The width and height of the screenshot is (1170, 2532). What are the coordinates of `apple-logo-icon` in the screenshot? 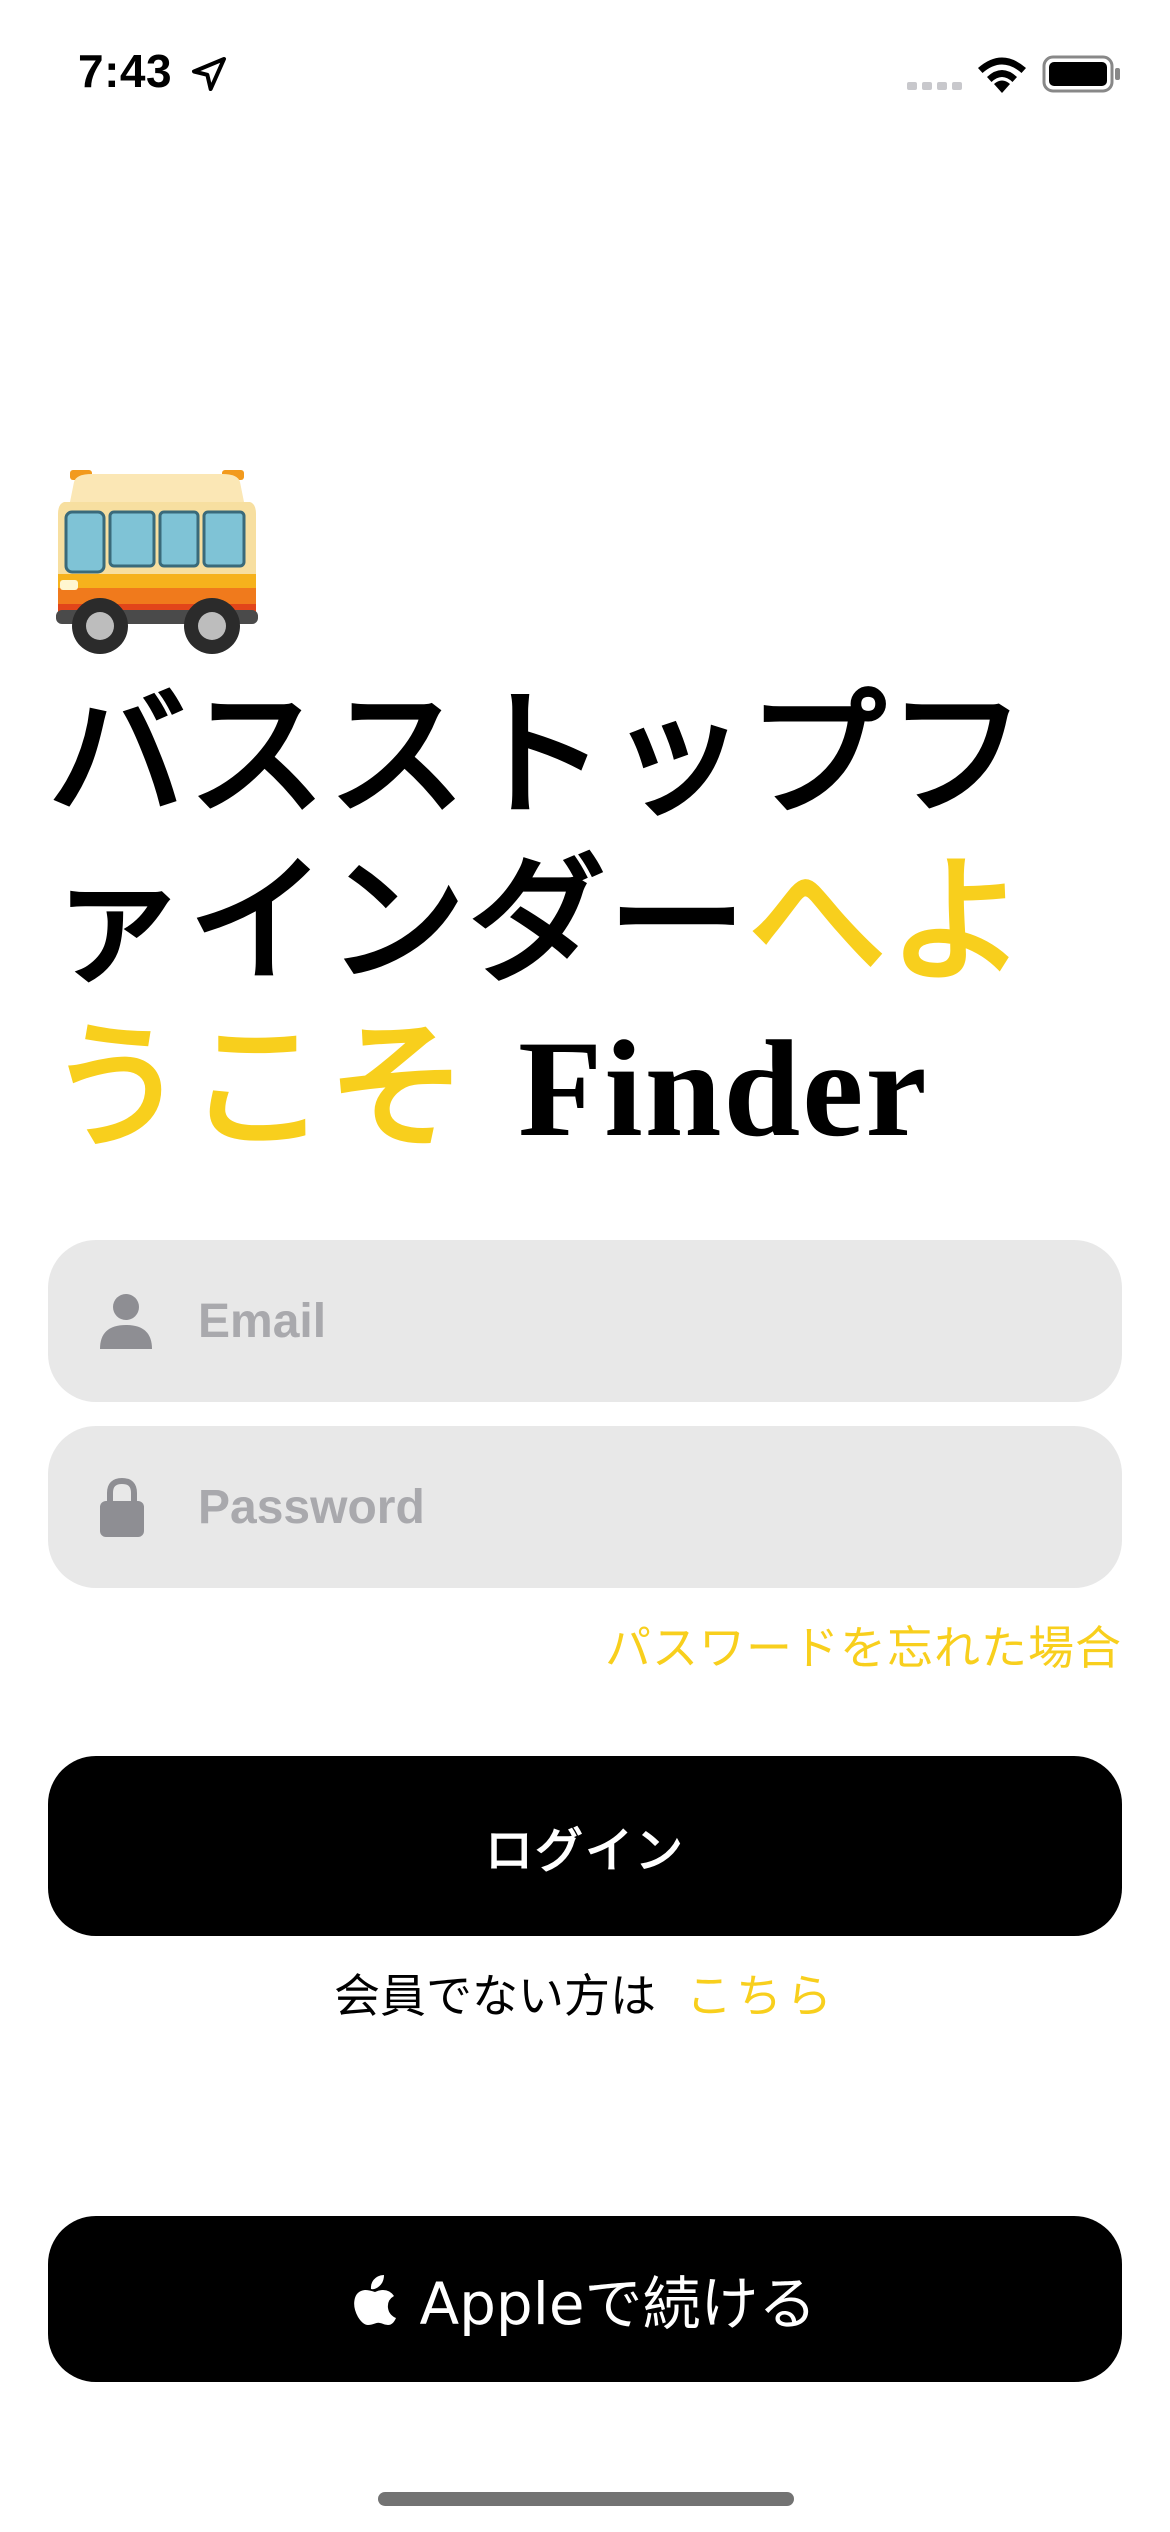 It's located at (375, 2300).